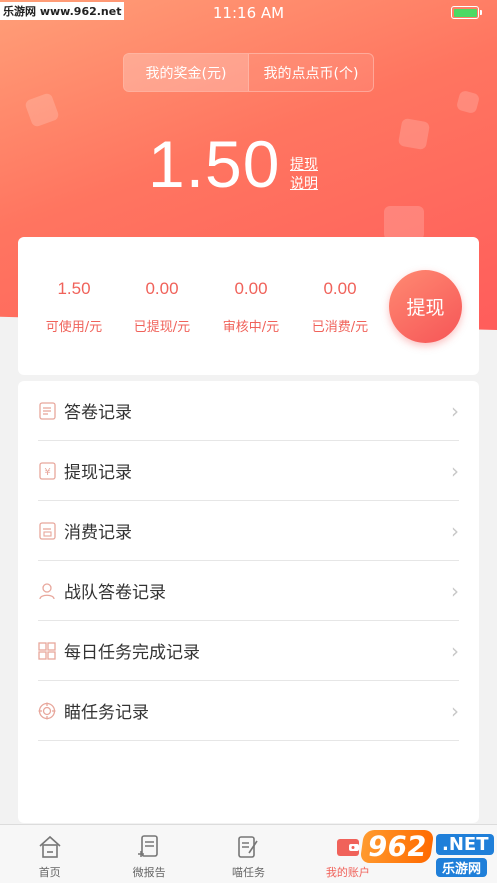 Image resolution: width=497 pixels, height=883 pixels. Describe the element at coordinates (466, 12) in the screenshot. I see `battery-icon` at that location.